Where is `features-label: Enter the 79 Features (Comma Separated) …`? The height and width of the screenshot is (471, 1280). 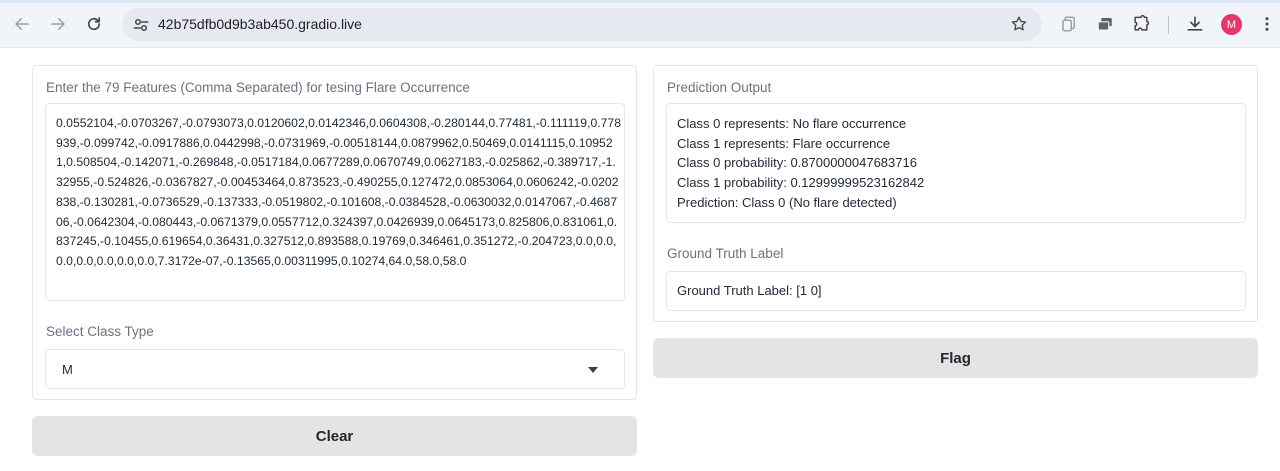
features-label: Enter the 79 Features (Comma Separated) … is located at coordinates (258, 87).